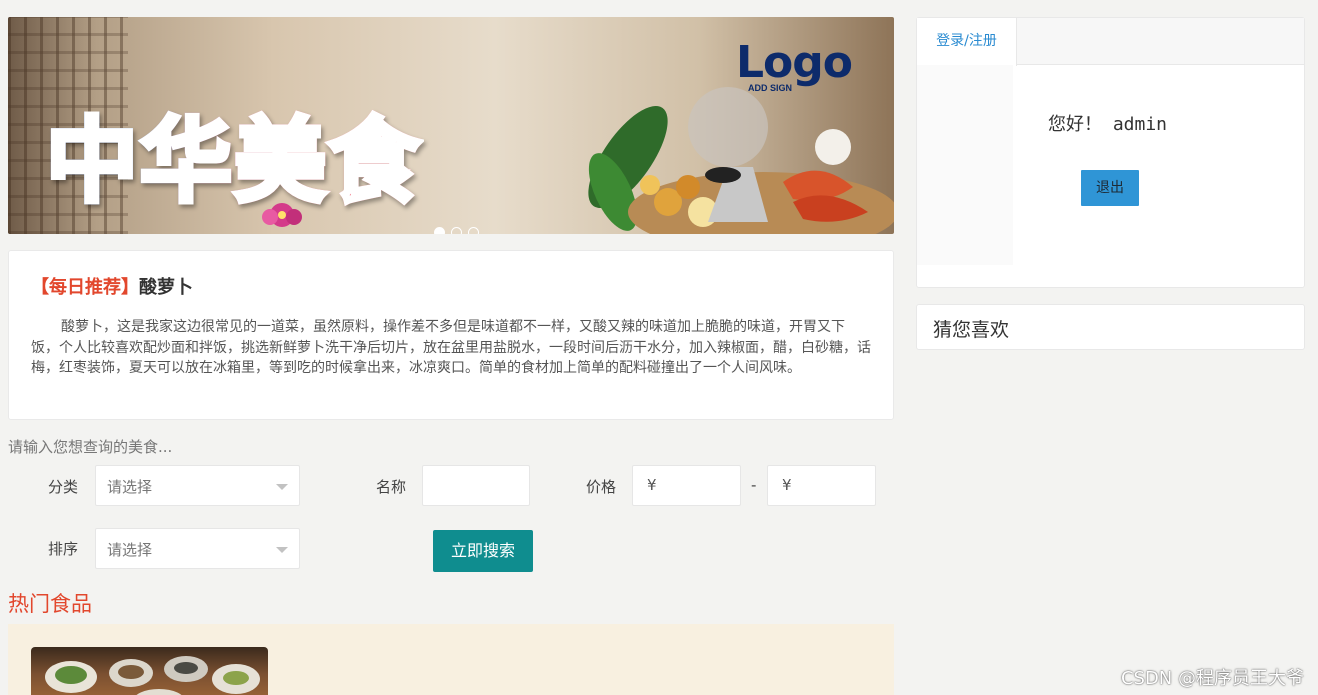  I want to click on carousel-indicators, so click(456, 230).